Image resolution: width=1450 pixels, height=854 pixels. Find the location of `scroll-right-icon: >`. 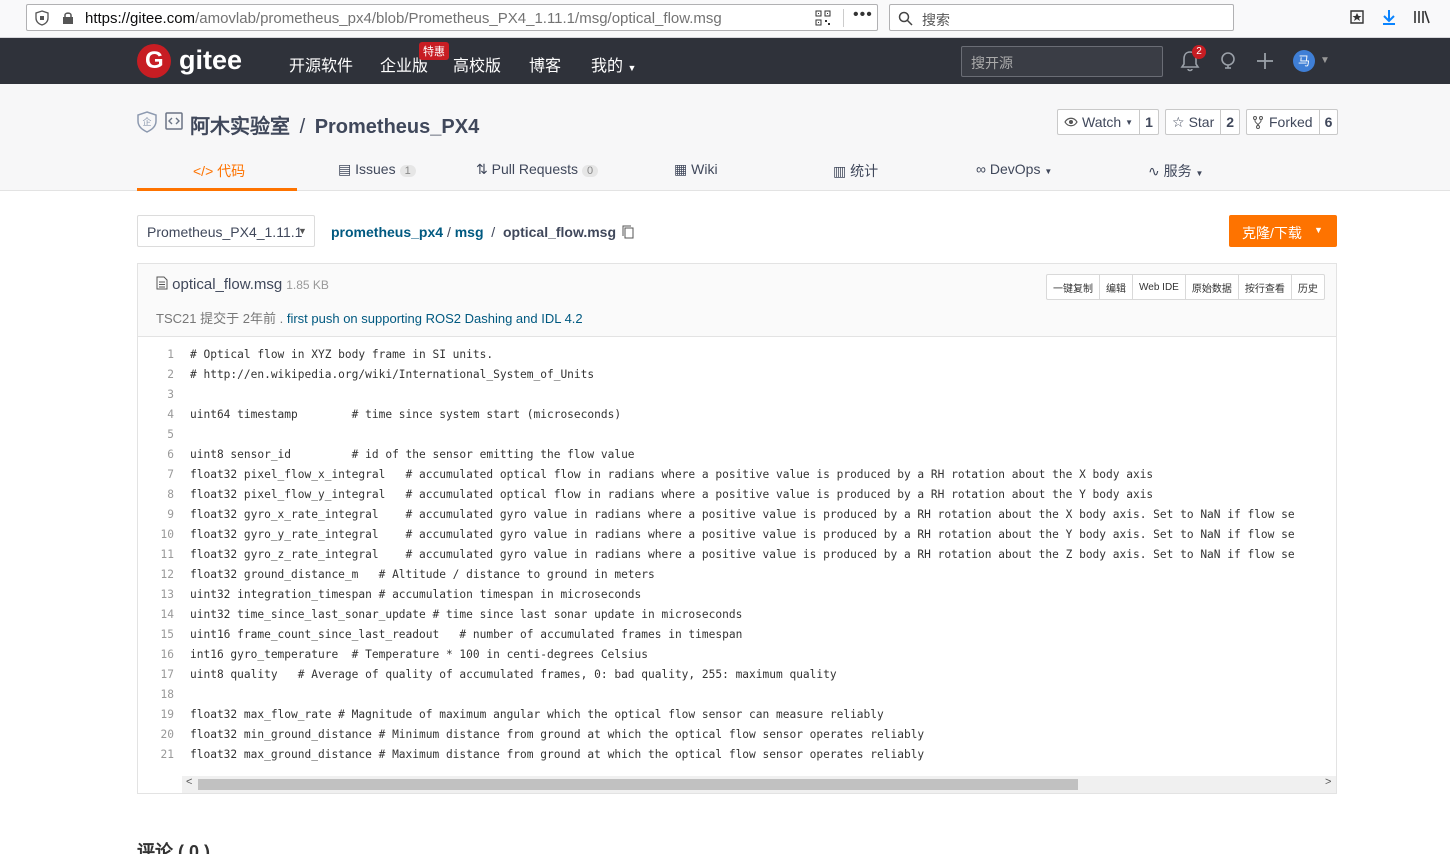

scroll-right-icon: > is located at coordinates (1328, 782).